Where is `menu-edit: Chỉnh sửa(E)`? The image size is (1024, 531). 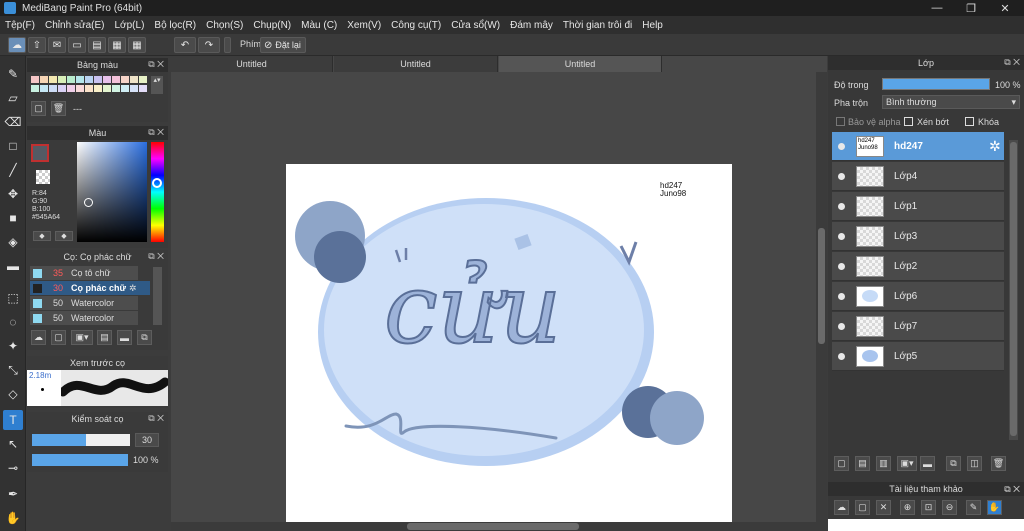
menu-edit: Chỉnh sửa(E) is located at coordinates (75, 25).